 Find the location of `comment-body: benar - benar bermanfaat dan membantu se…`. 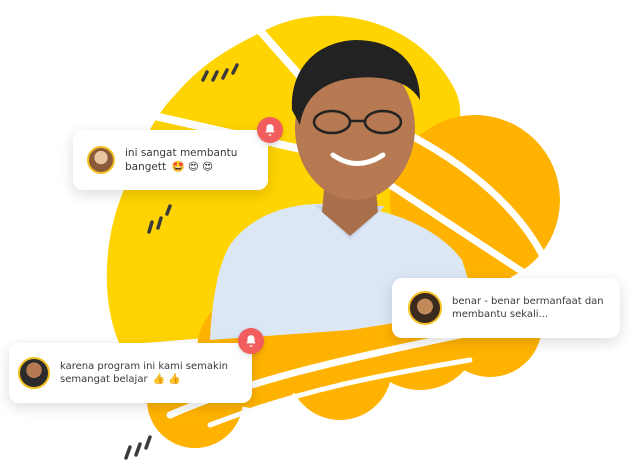

comment-body: benar - benar bermanfaat dan membantu se… is located at coordinates (528, 308).